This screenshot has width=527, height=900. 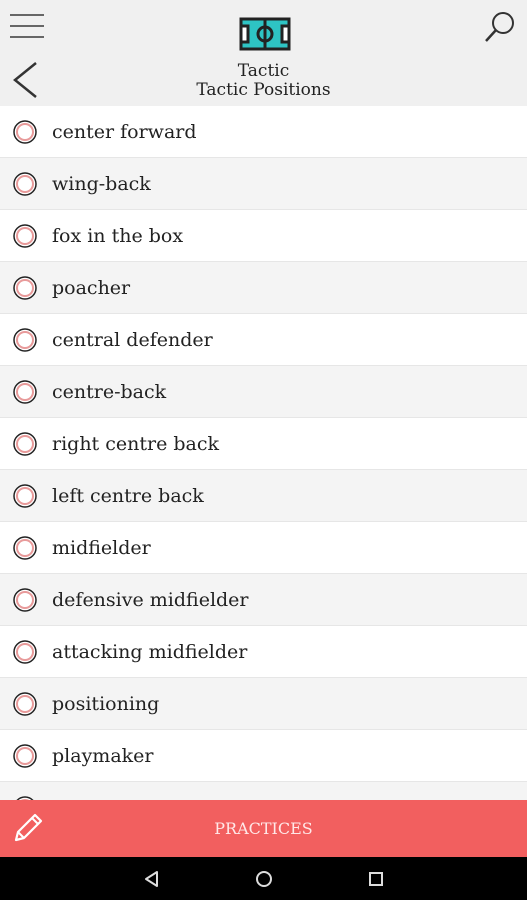 What do you see at coordinates (109, 391) in the screenshot?
I see `list-item-label: centre-back` at bounding box center [109, 391].